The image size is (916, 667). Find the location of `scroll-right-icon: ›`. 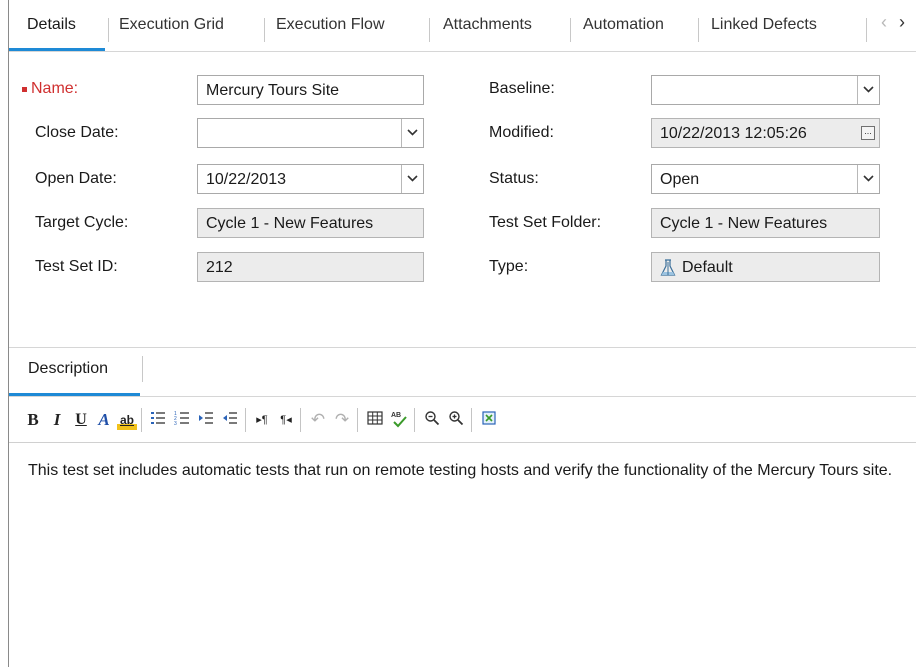

scroll-right-icon: › is located at coordinates (902, 22).